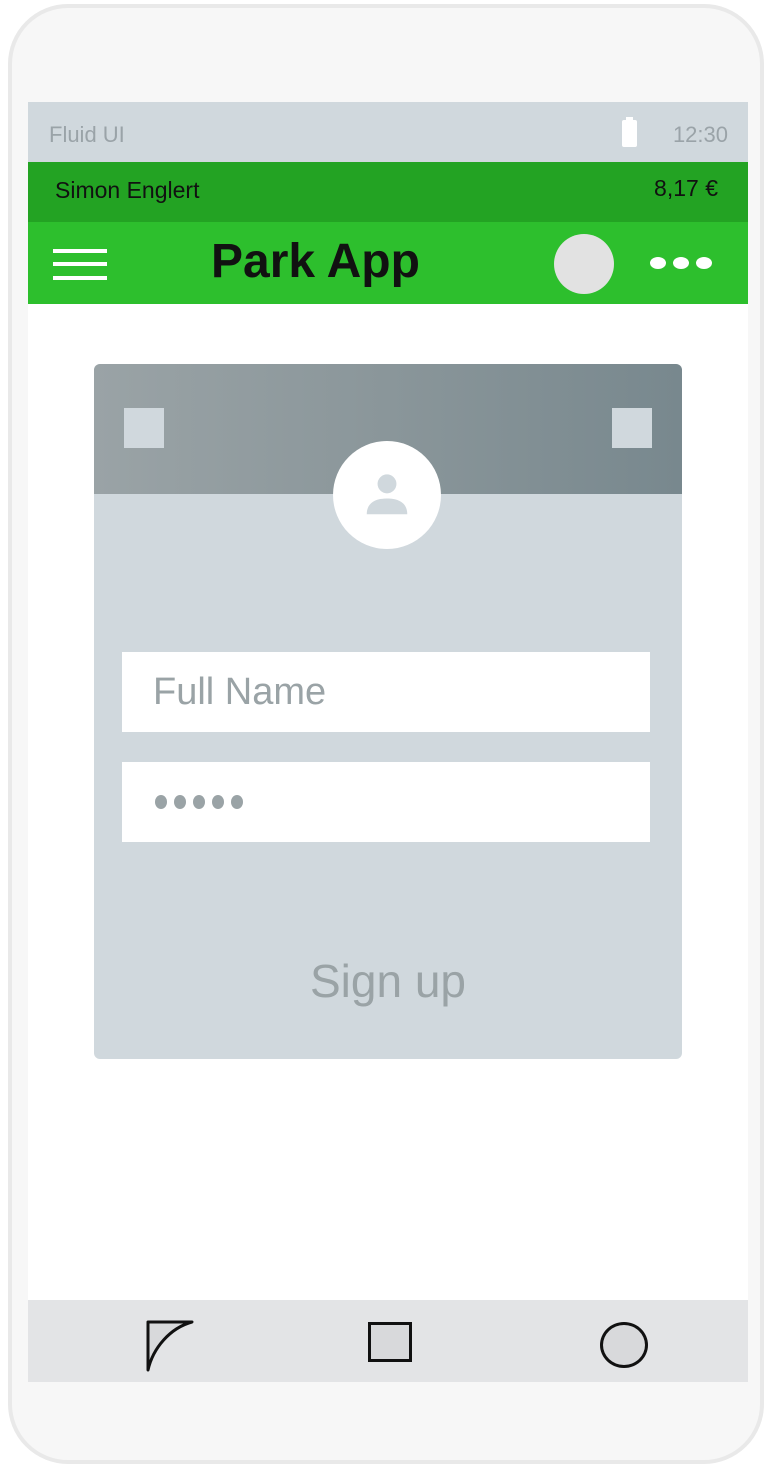  What do you see at coordinates (127, 190) in the screenshot?
I see `user-name: Simon Englert` at bounding box center [127, 190].